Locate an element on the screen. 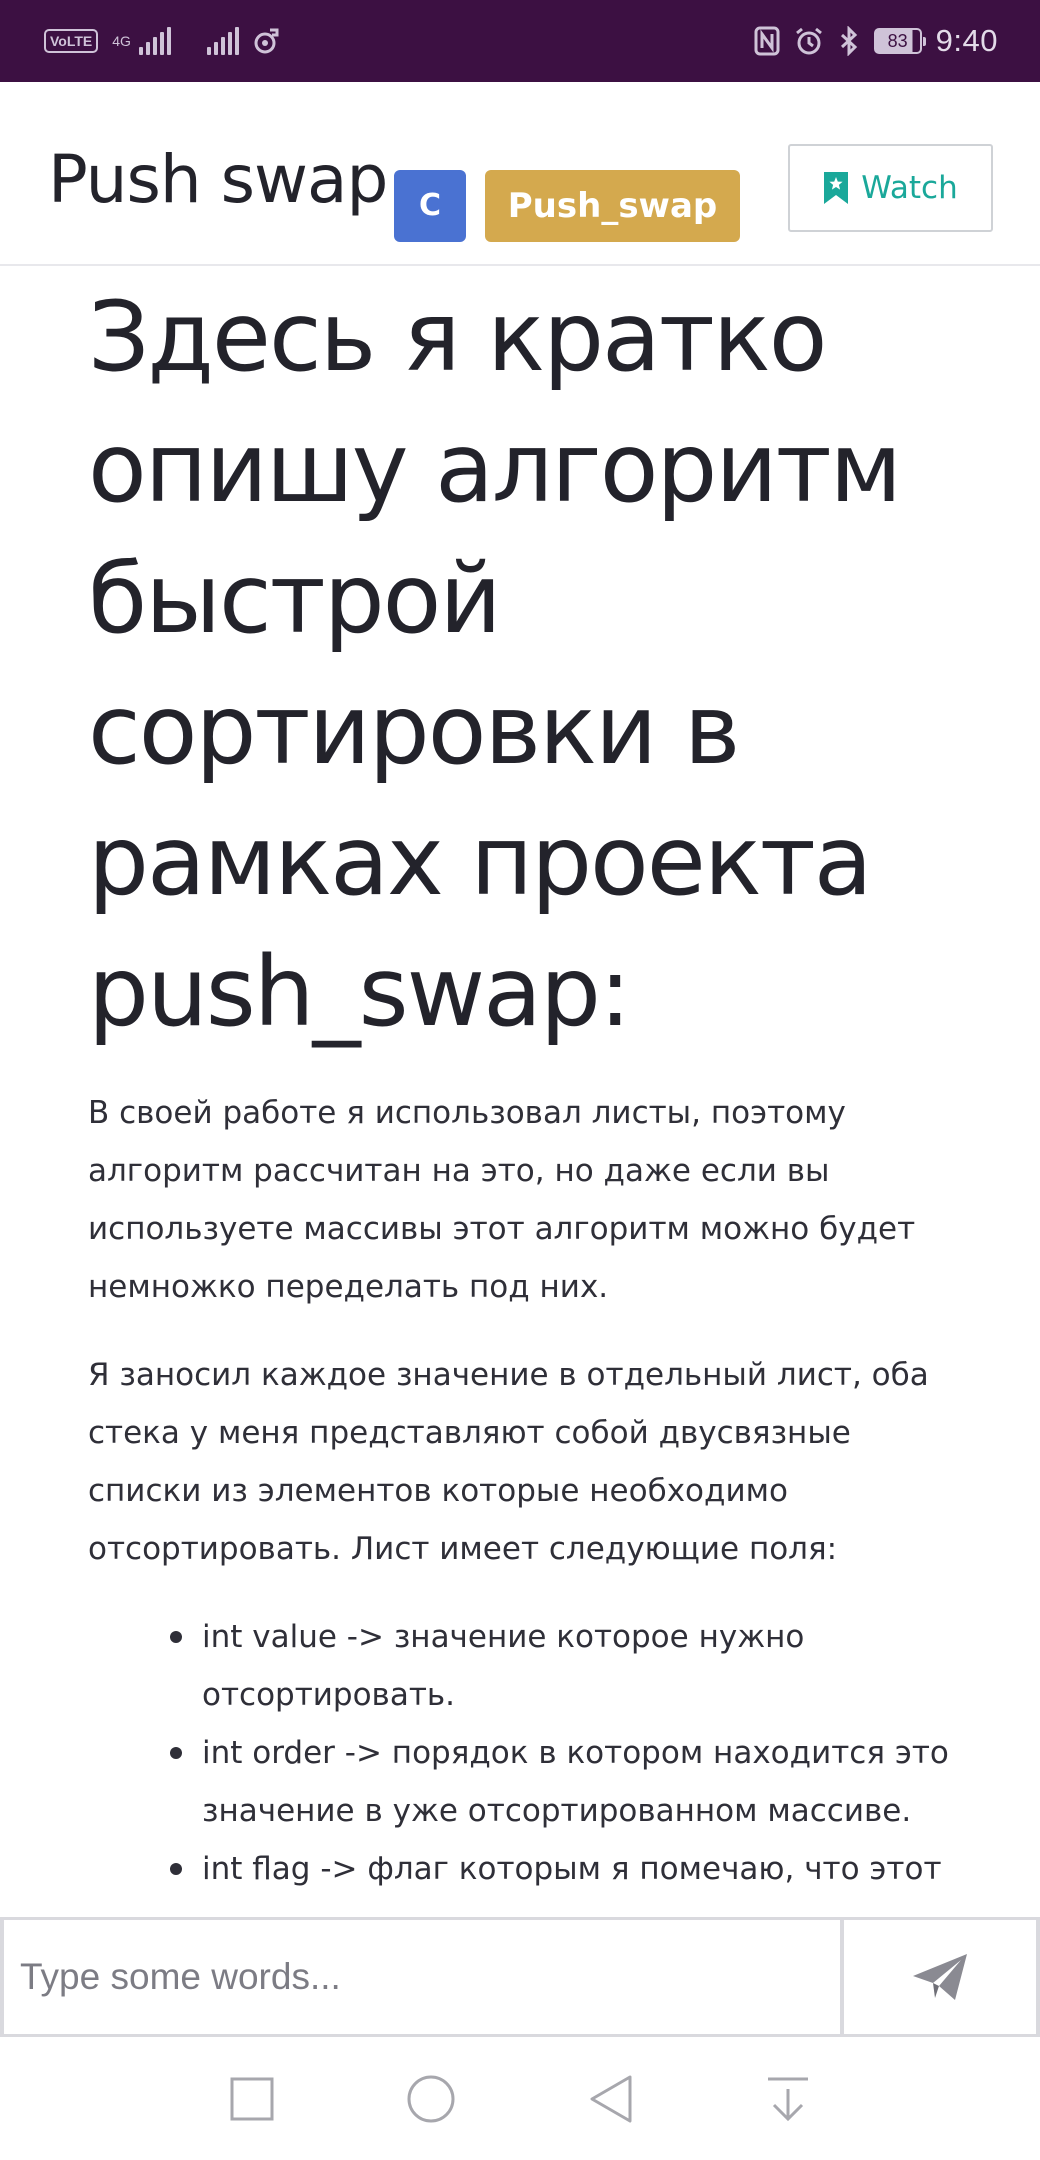 Image resolution: width=1040 pixels, height=2160 pixels. system-nav-bar is located at coordinates (520, 2098).